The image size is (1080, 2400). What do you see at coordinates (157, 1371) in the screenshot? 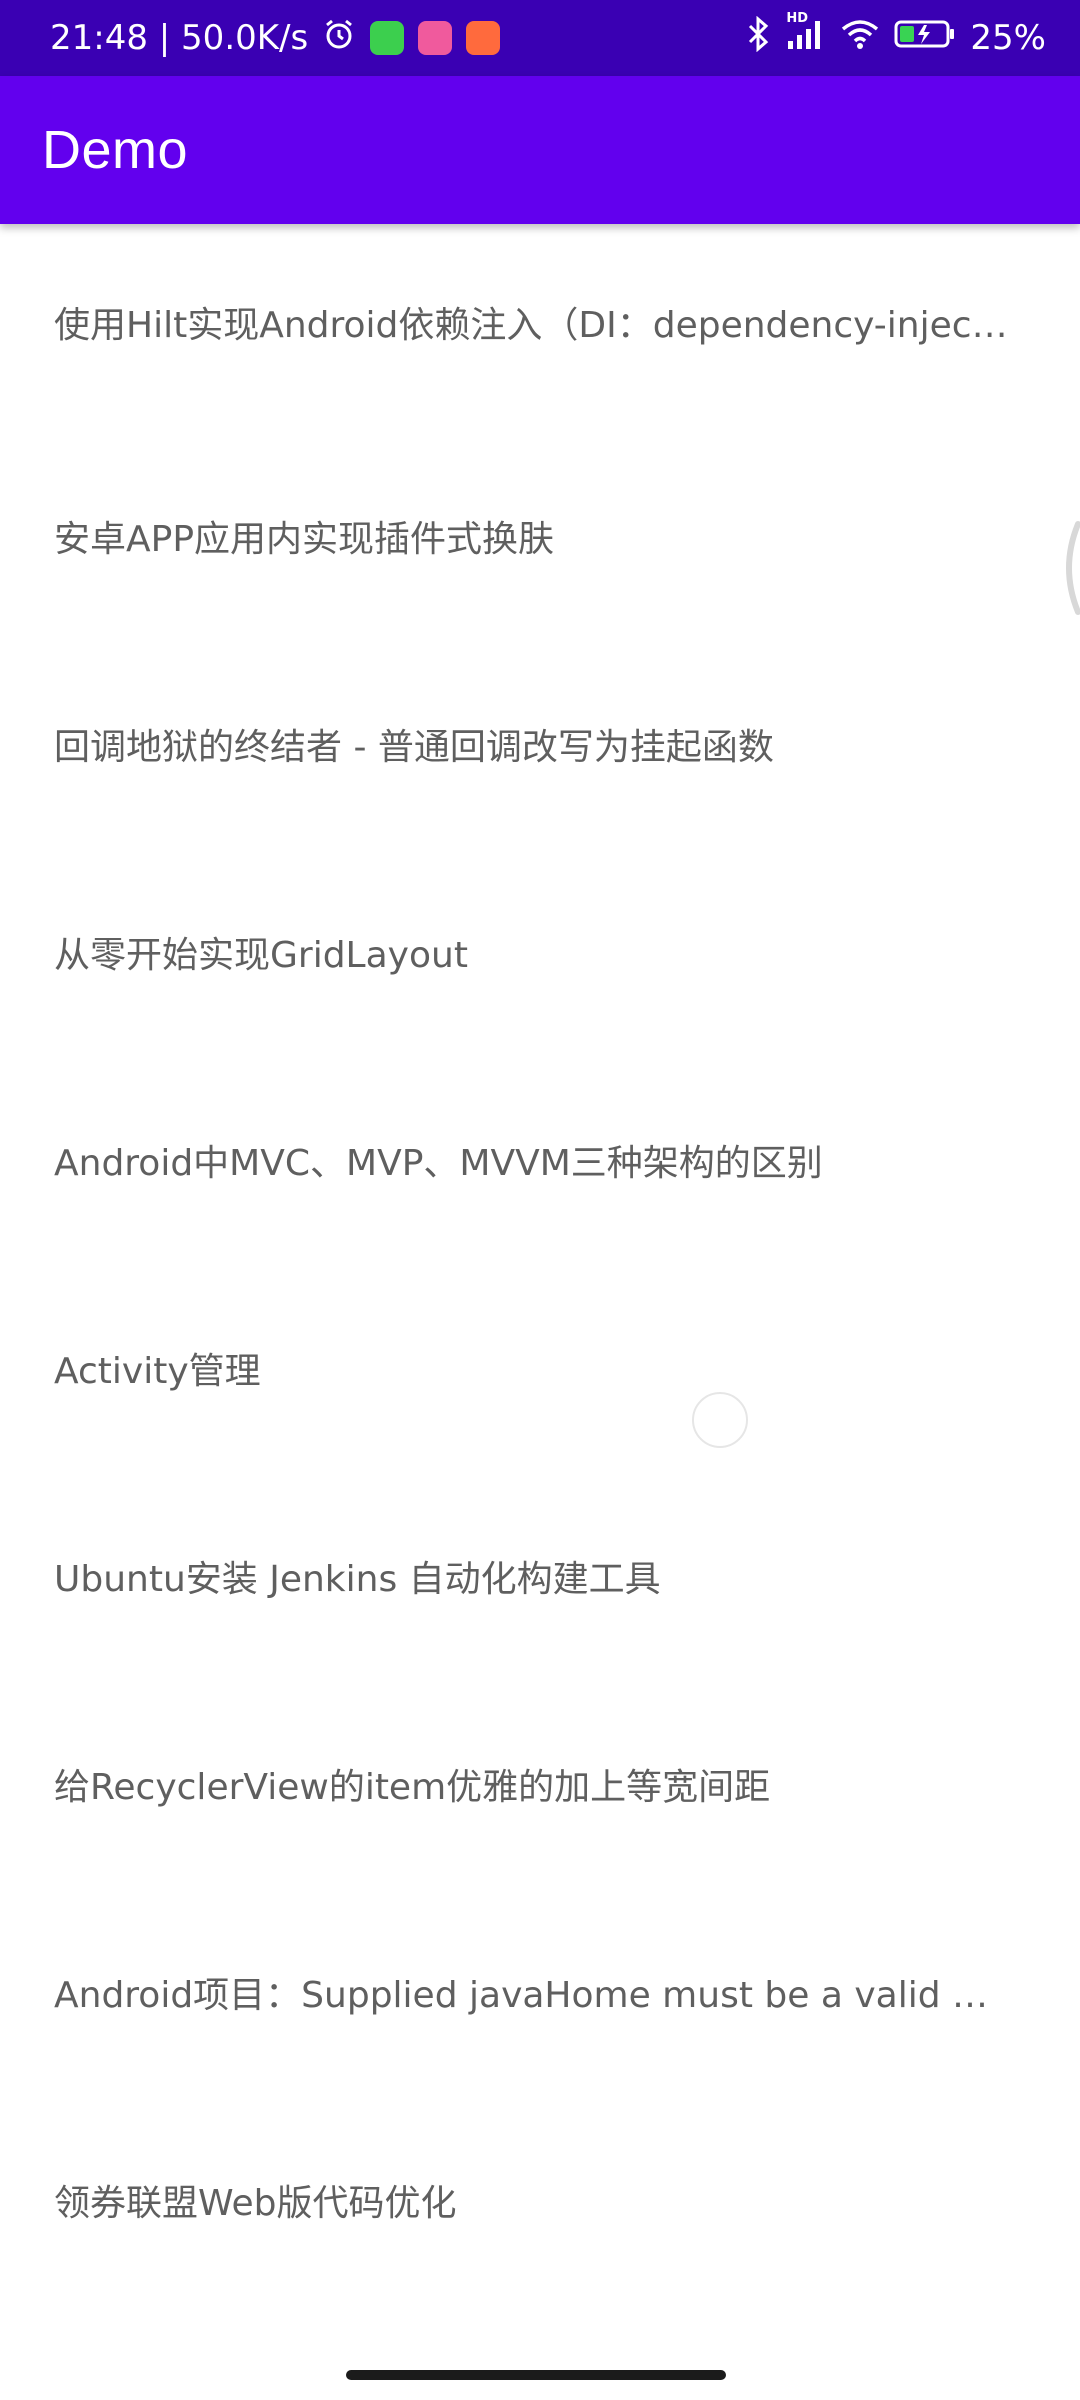
I see `list-item-title: Activity管理` at bounding box center [157, 1371].